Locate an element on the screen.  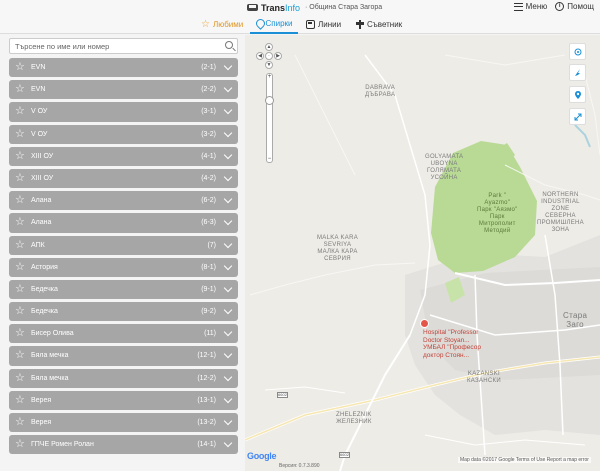
stop-row: ☆ Алана (6-3) is located at coordinates (123, 223).